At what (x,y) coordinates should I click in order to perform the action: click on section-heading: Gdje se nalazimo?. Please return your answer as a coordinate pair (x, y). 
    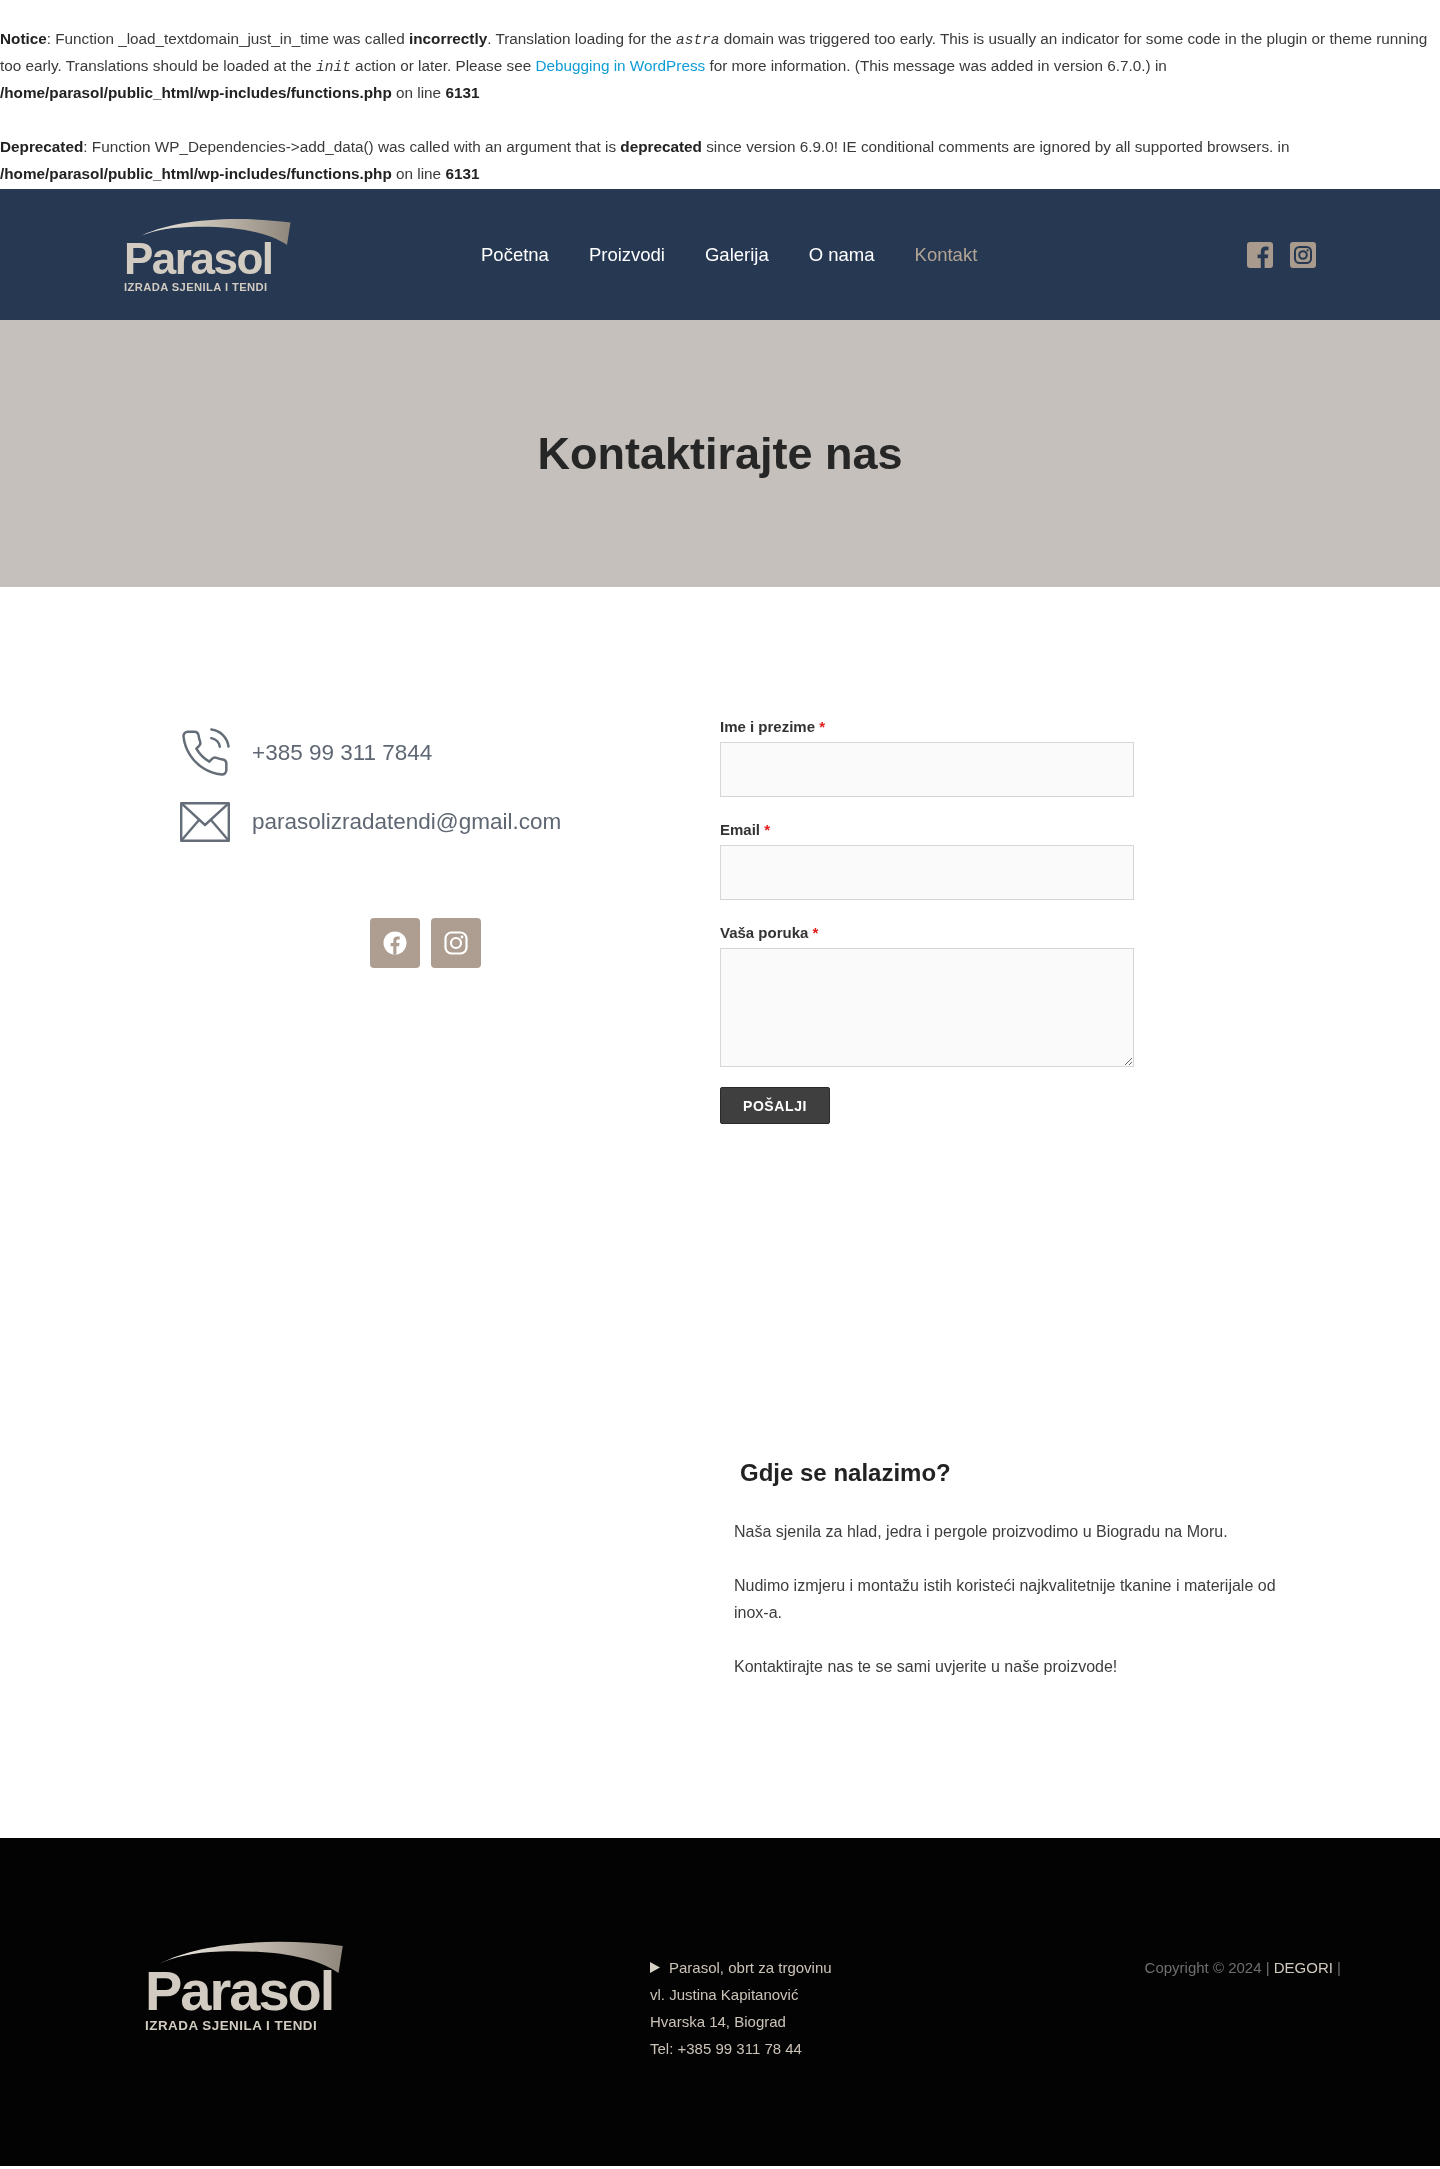
    Looking at the image, I should click on (846, 1473).